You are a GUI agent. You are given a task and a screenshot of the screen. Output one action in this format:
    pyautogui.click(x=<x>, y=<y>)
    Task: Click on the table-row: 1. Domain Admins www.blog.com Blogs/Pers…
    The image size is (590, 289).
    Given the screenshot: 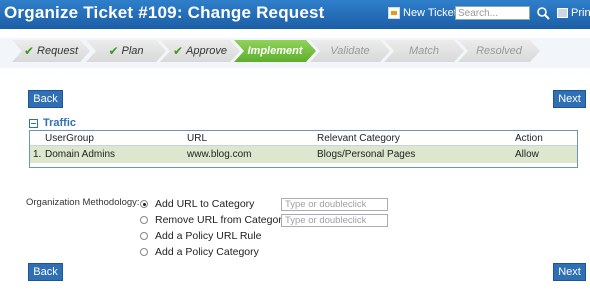 What is the action you would take?
    pyautogui.click(x=303, y=154)
    